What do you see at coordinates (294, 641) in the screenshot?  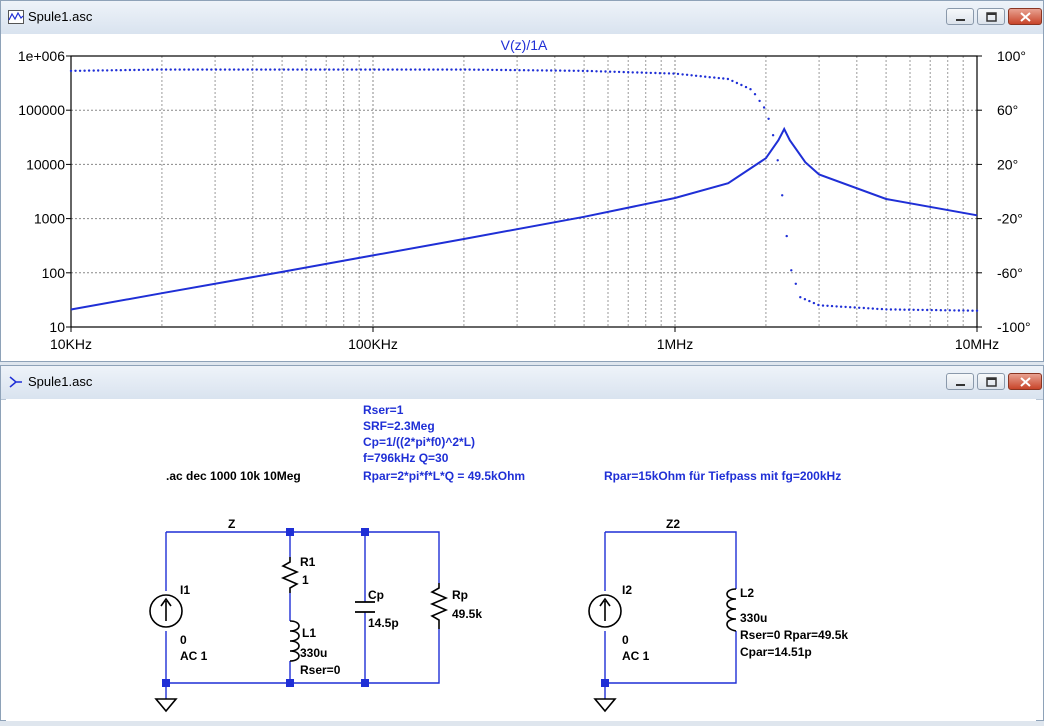 I see `inductor-l1` at bounding box center [294, 641].